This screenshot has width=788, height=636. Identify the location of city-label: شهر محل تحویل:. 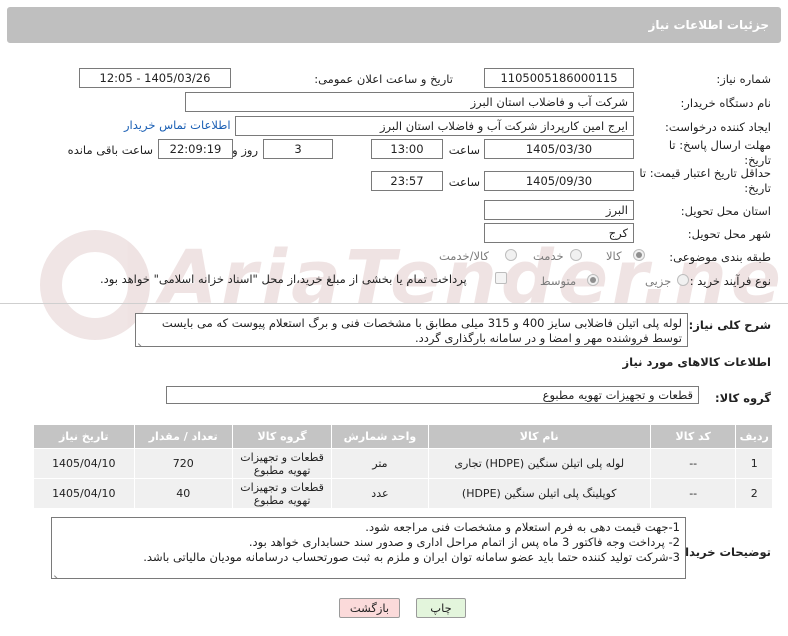
(729, 234).